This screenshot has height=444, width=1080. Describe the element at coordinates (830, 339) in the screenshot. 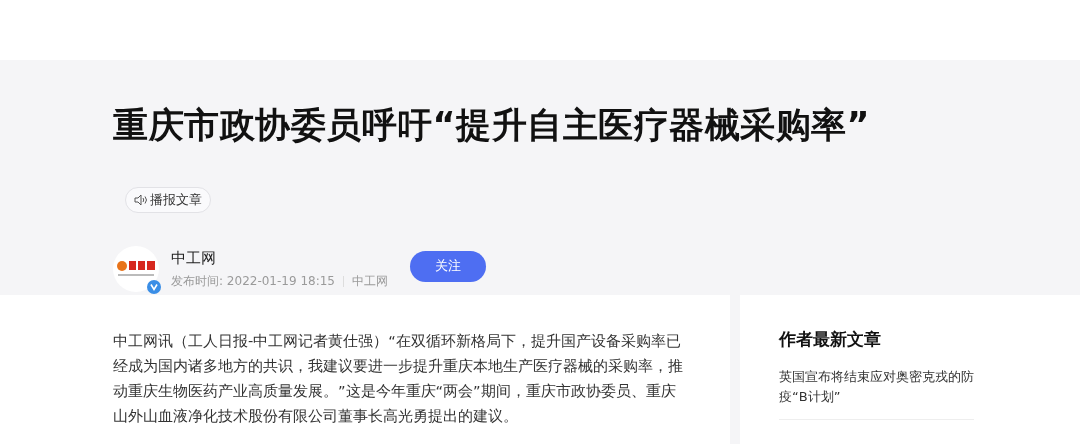

I see `sidebar-title: 作者最新文章` at that location.